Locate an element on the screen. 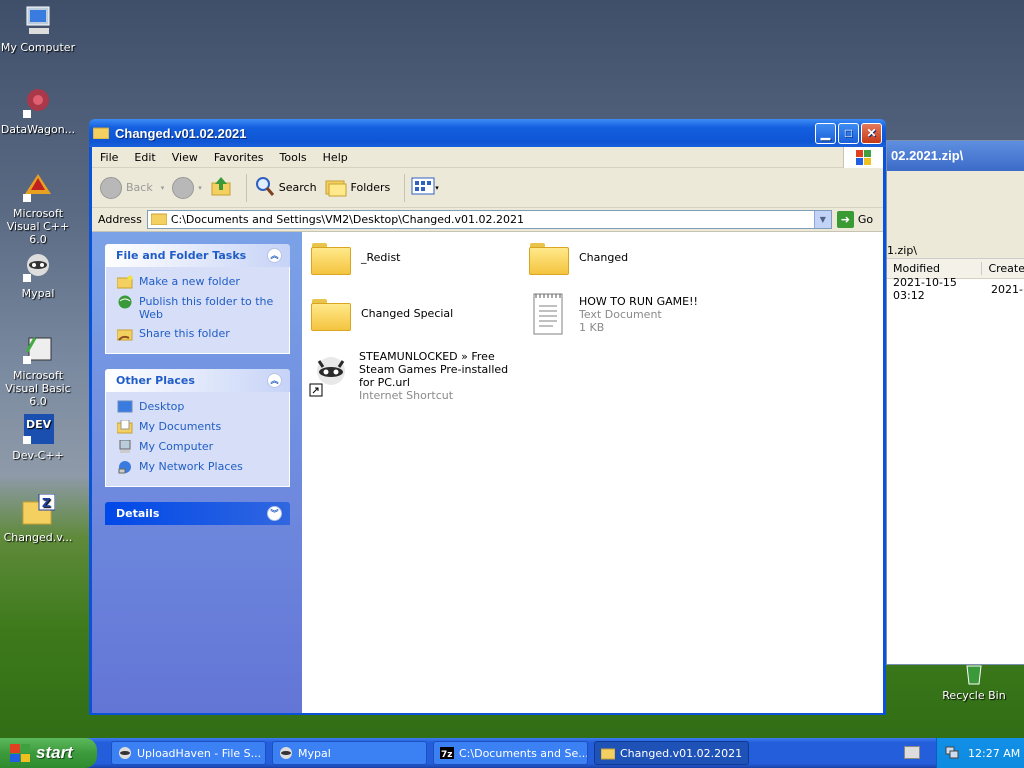 The image size is (1024, 768). menu-tools: Tools is located at coordinates (293, 157).